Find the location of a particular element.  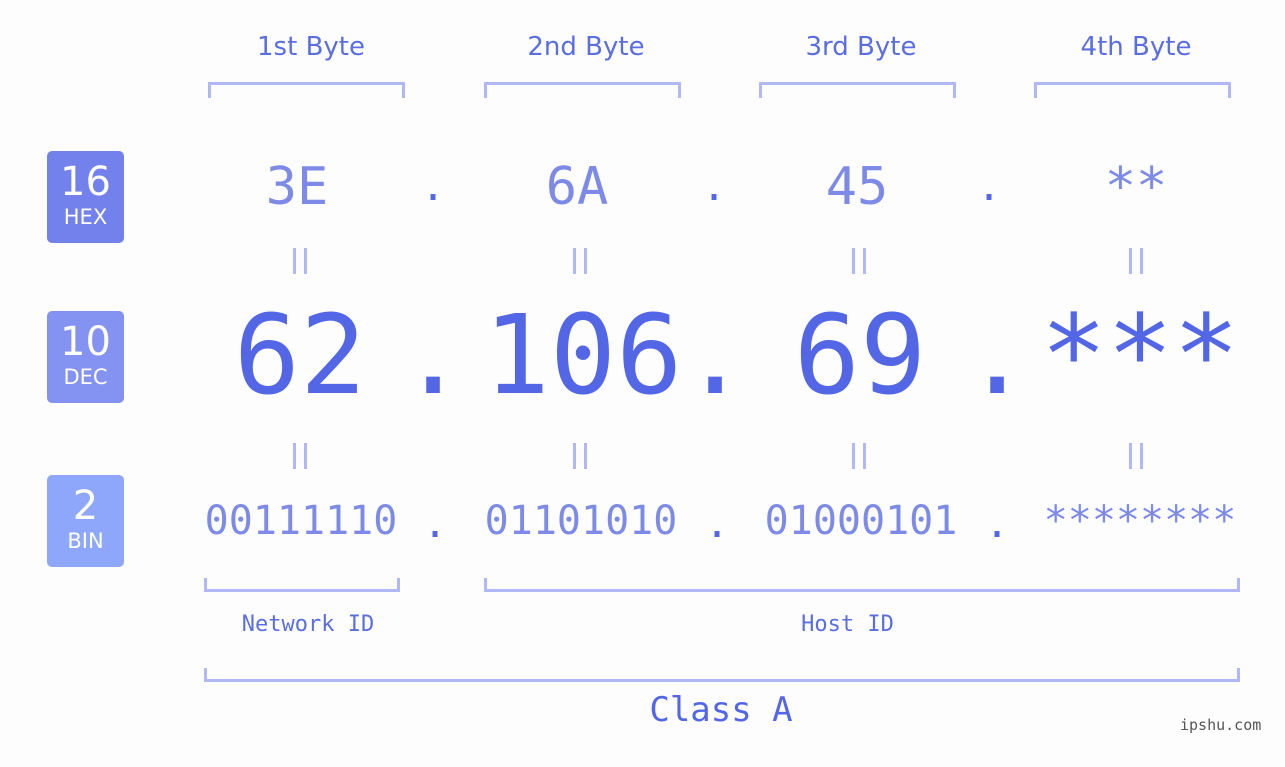

hex-badge: 16 HEX is located at coordinates (85, 197).